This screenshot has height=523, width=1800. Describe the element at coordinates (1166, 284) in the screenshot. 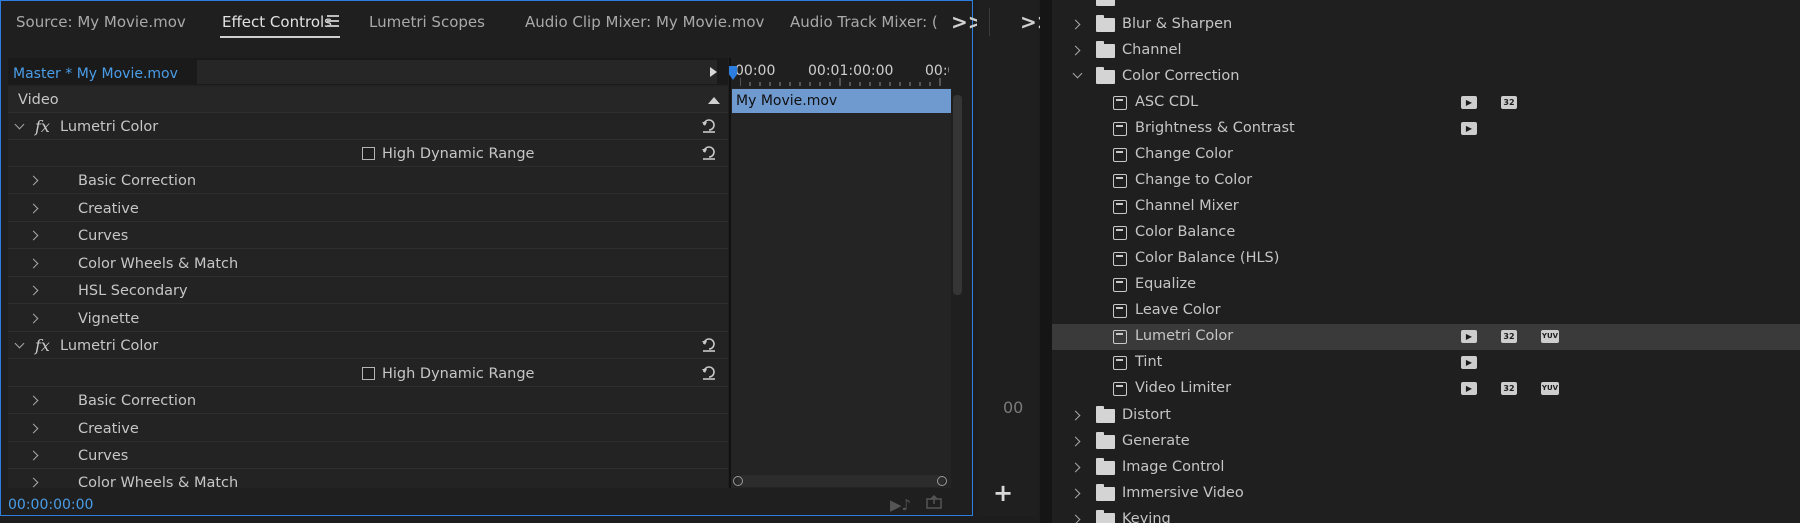

I see `effect-item-label: Equalize` at that location.